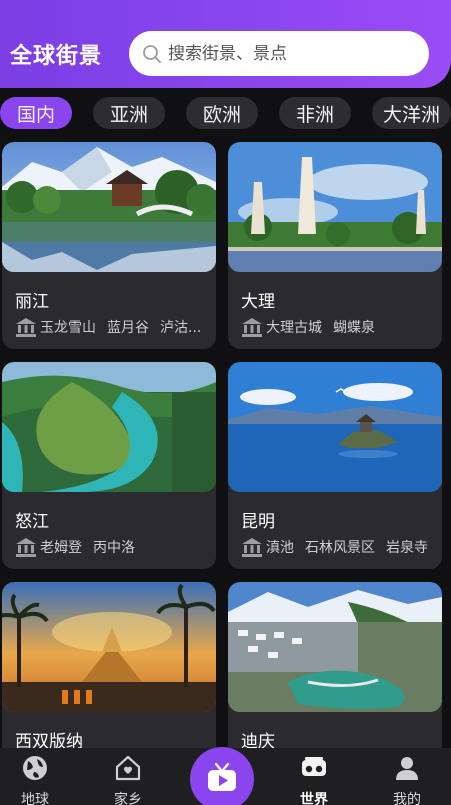  I want to click on vr-glasses-icon, so click(314, 766).